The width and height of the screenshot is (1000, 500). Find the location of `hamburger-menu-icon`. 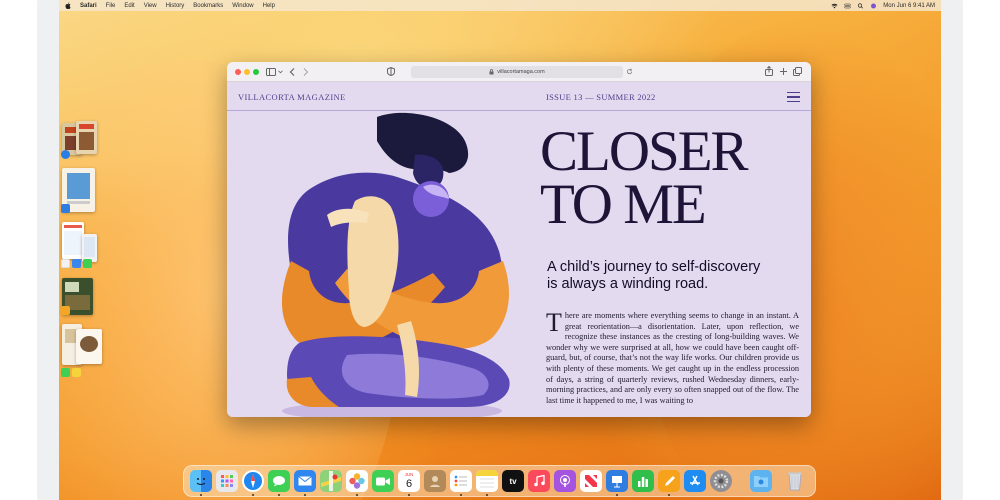

hamburger-menu-icon is located at coordinates (793, 97).